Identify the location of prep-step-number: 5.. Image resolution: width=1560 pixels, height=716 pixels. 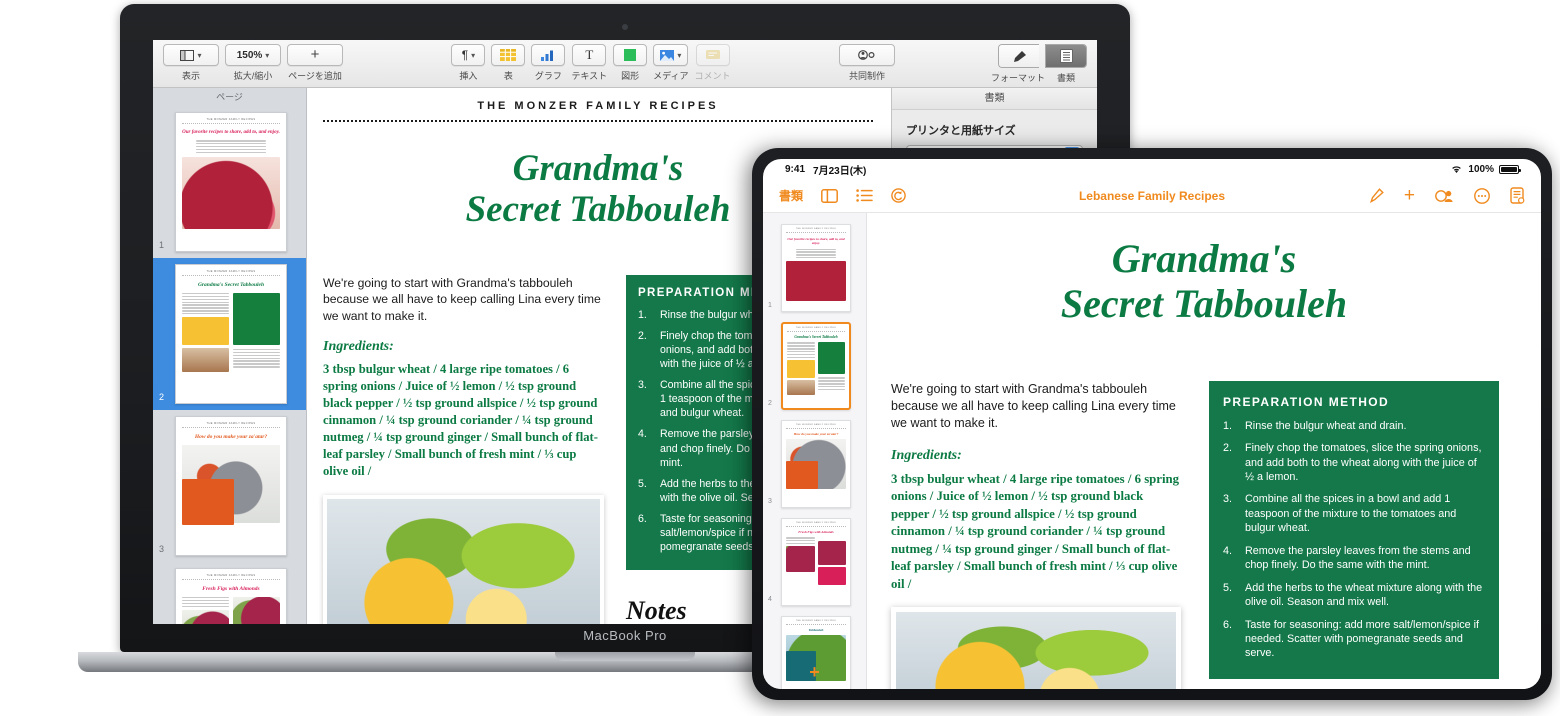
(642, 483).